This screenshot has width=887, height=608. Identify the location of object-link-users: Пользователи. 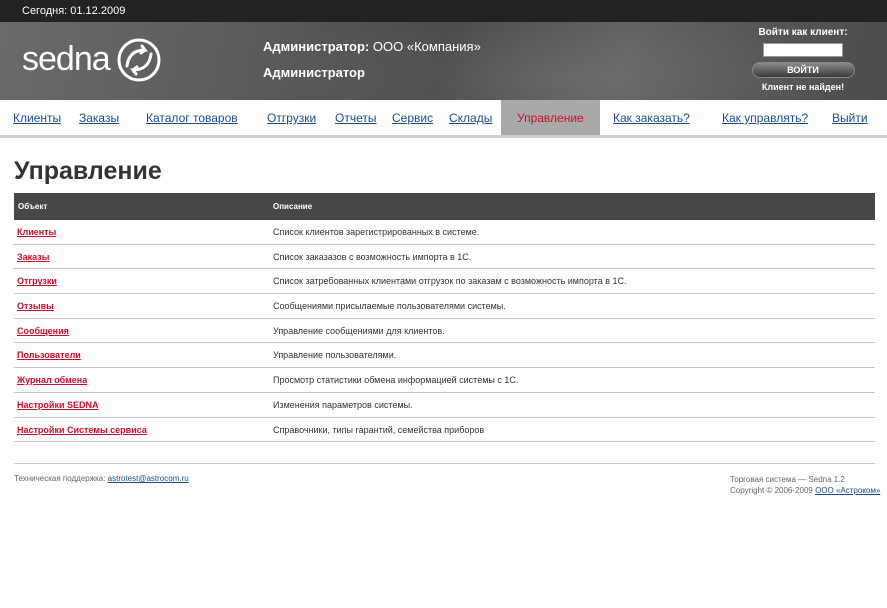
(49, 355).